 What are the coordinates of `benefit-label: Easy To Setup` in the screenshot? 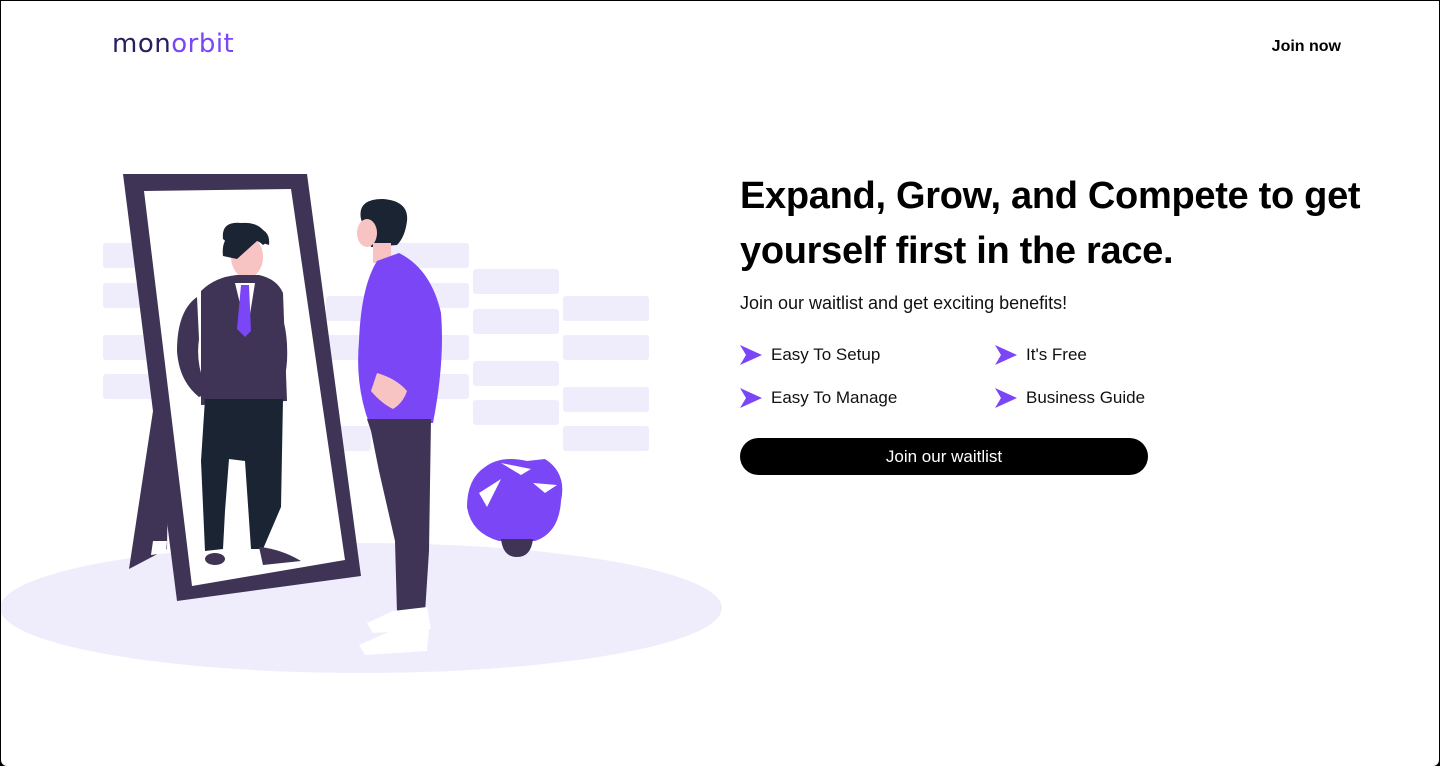 It's located at (826, 354).